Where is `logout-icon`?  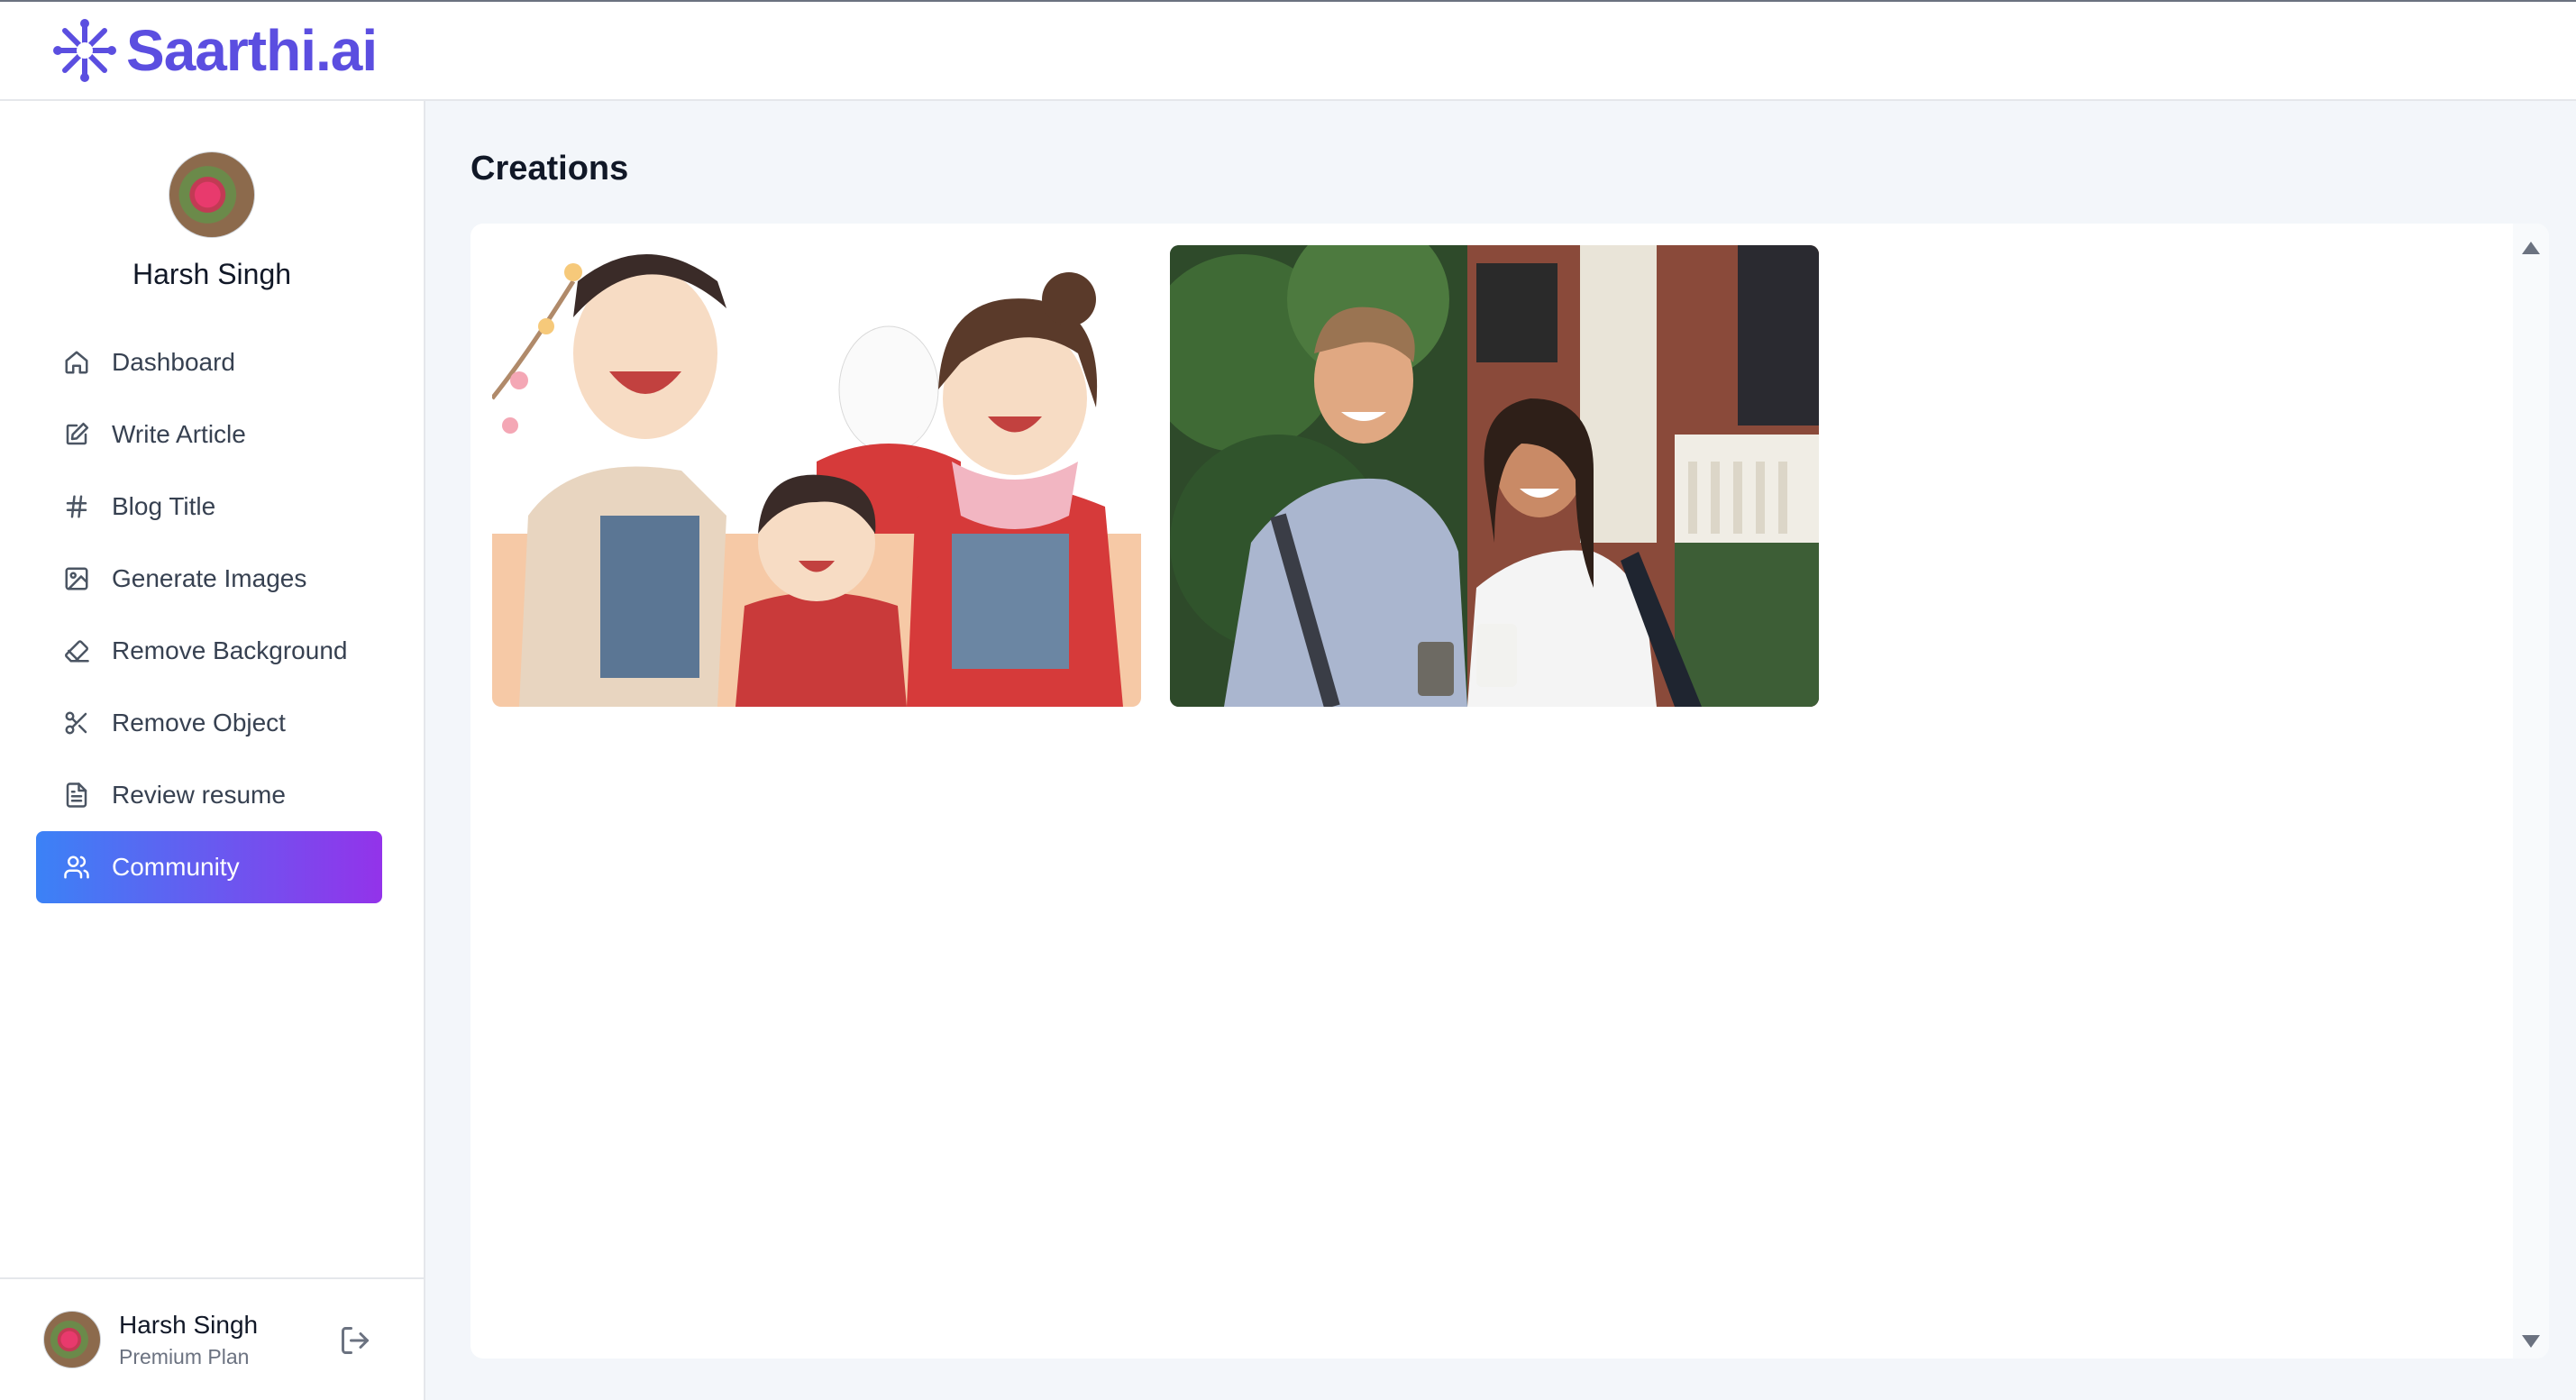
logout-icon is located at coordinates (355, 1340).